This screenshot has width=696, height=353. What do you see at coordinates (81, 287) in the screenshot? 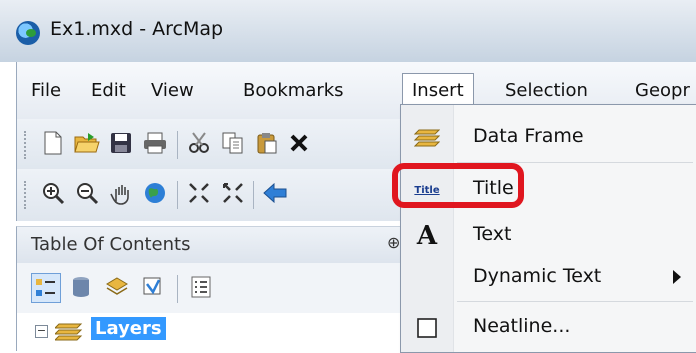
I see `list-by-source-icon` at bounding box center [81, 287].